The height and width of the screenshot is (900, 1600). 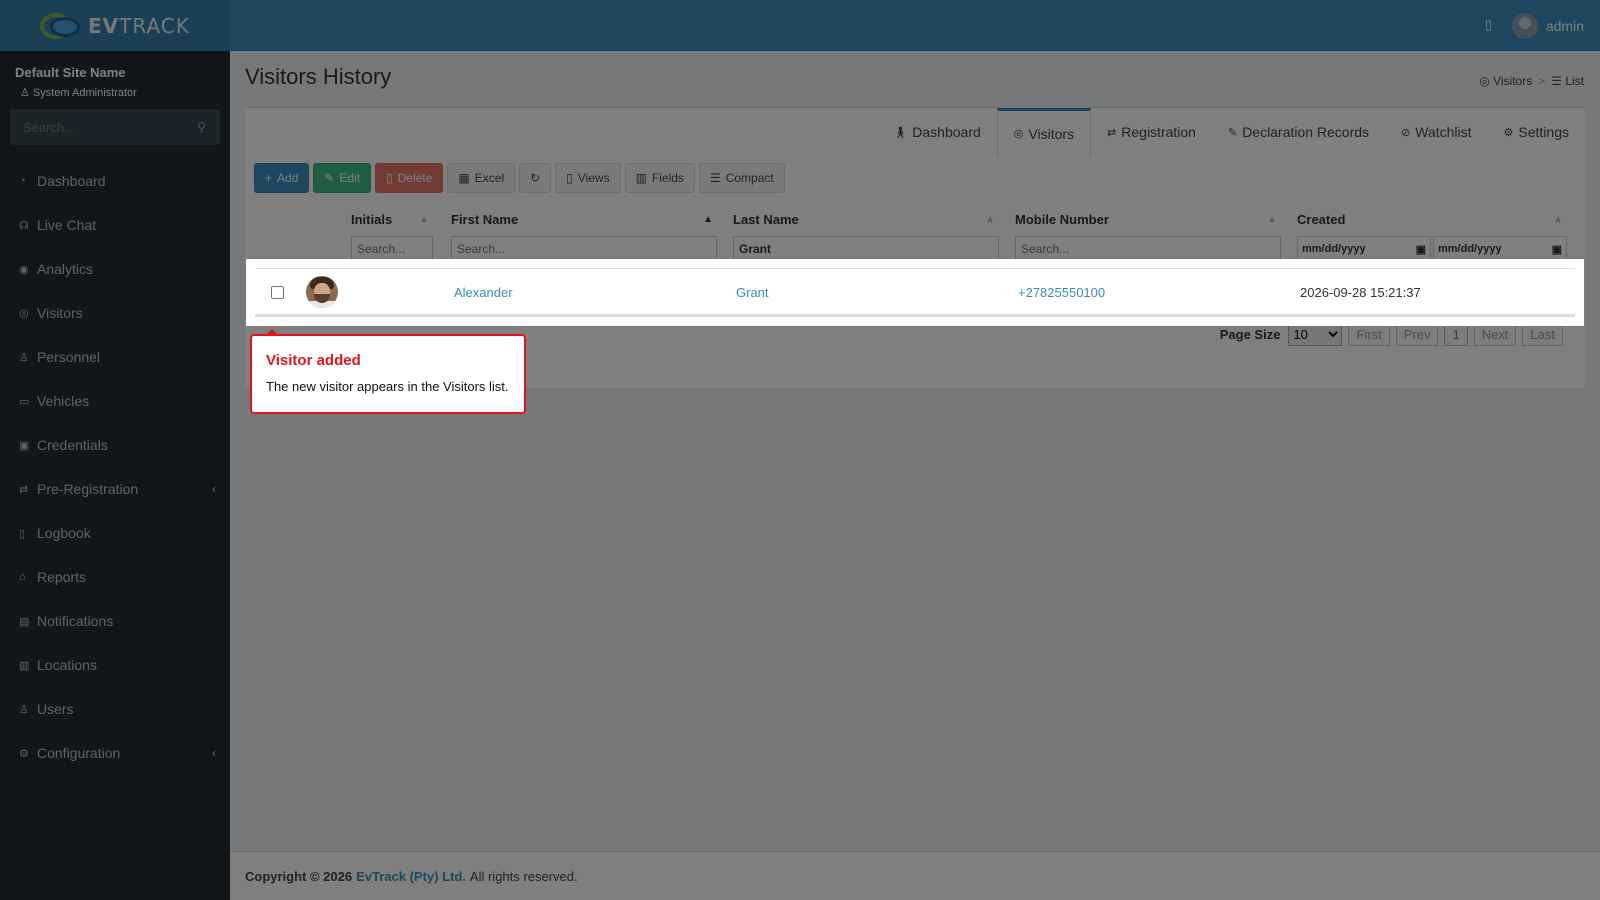 What do you see at coordinates (752, 292) in the screenshot?
I see `row-last-name: Grant` at bounding box center [752, 292].